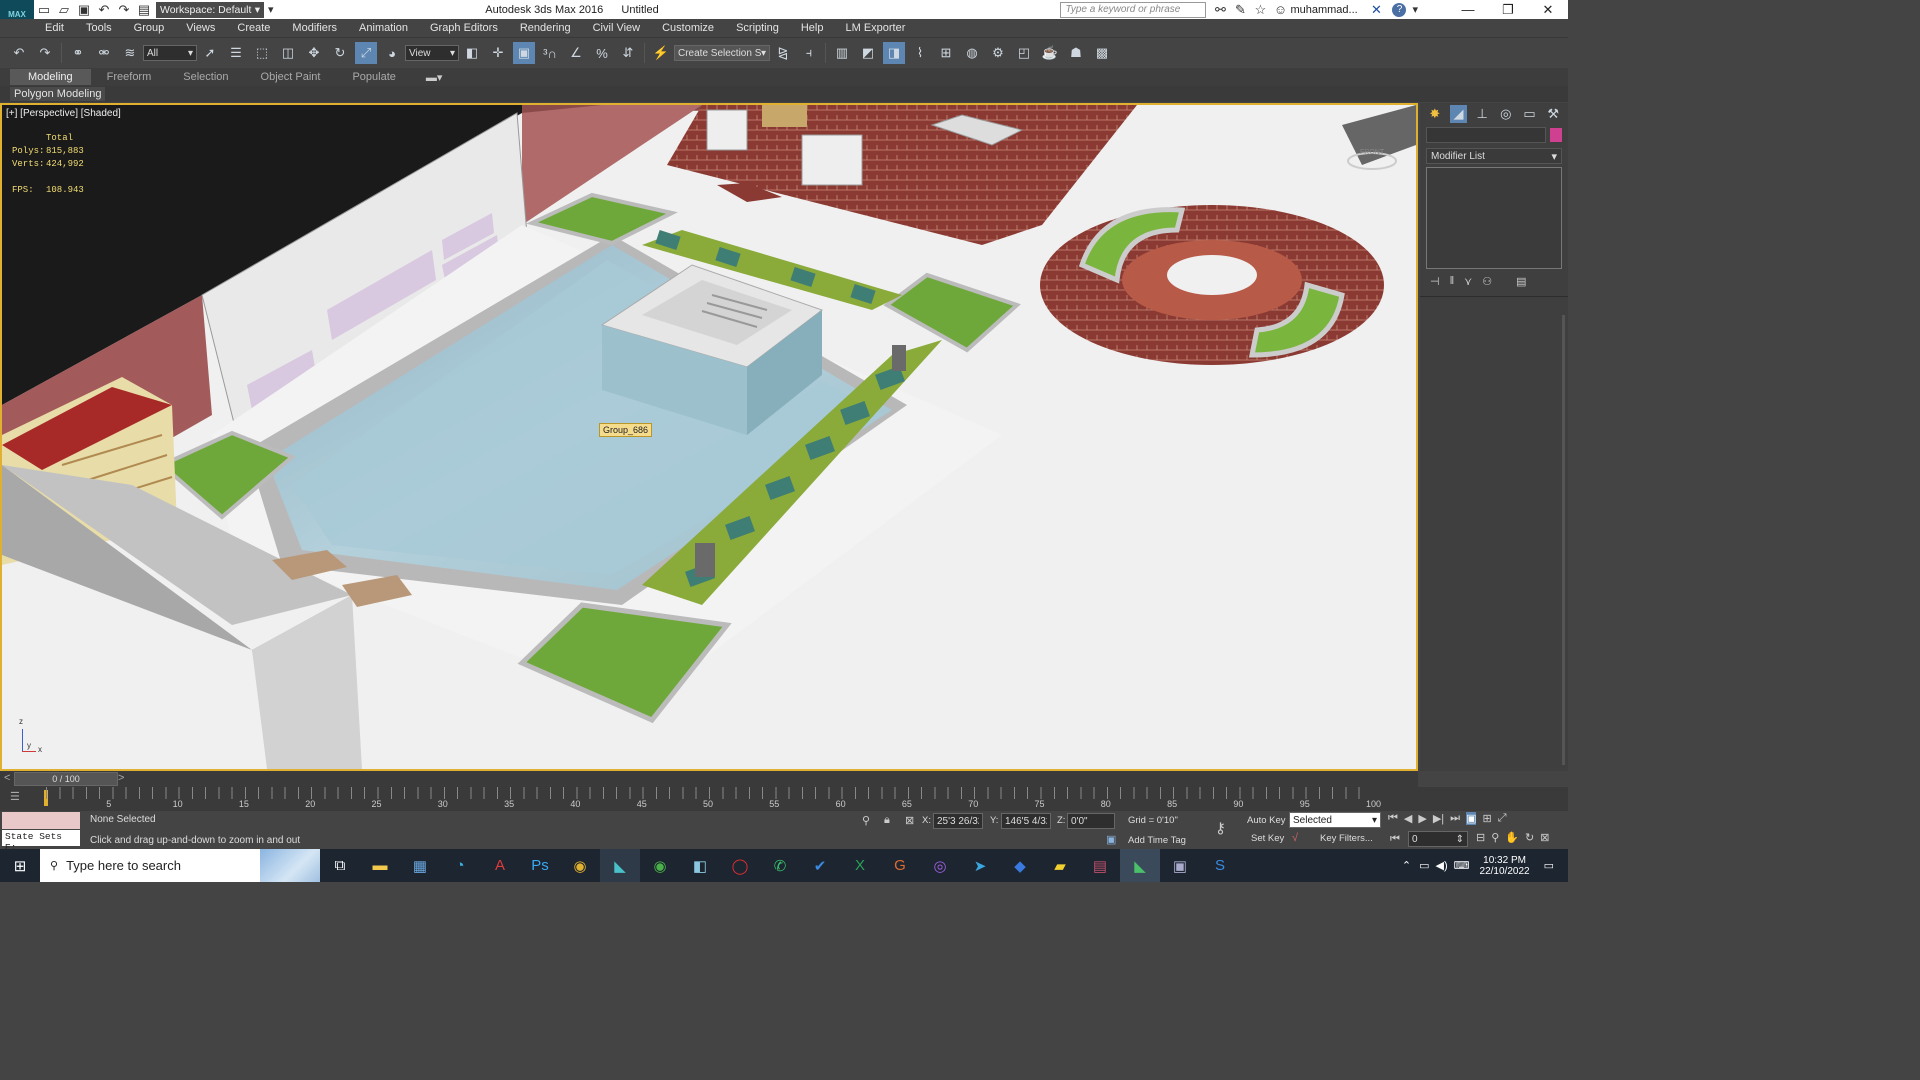  I want to click on set-key-icon: √, so click(1295, 838).